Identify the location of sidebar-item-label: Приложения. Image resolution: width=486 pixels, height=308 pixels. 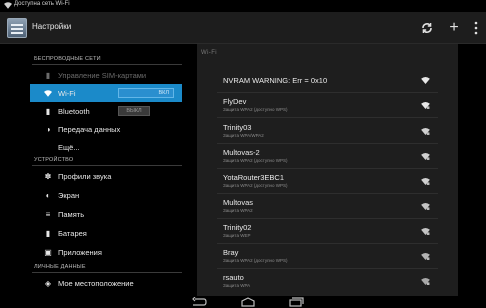
(80, 252).